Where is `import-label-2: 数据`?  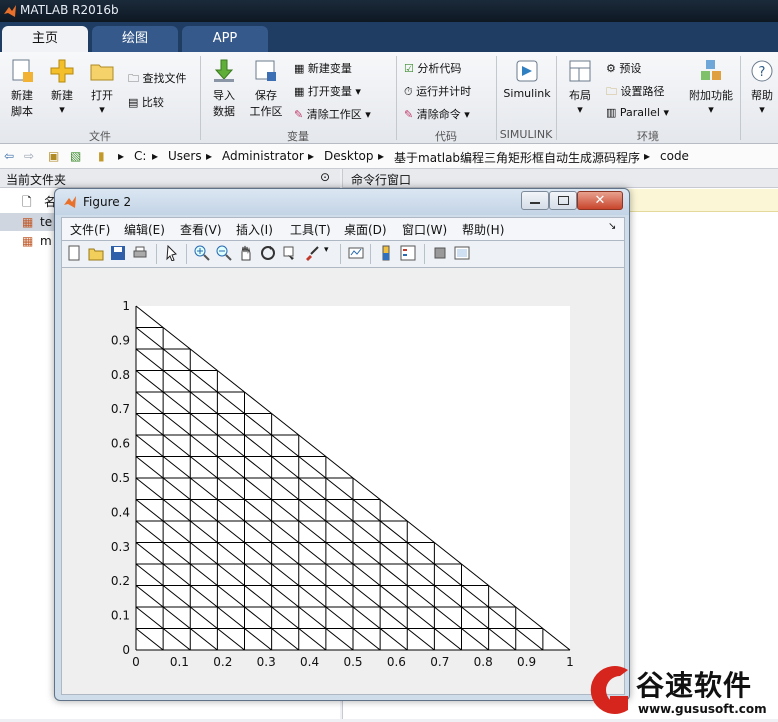
import-label-2: 数据 is located at coordinates (224, 111).